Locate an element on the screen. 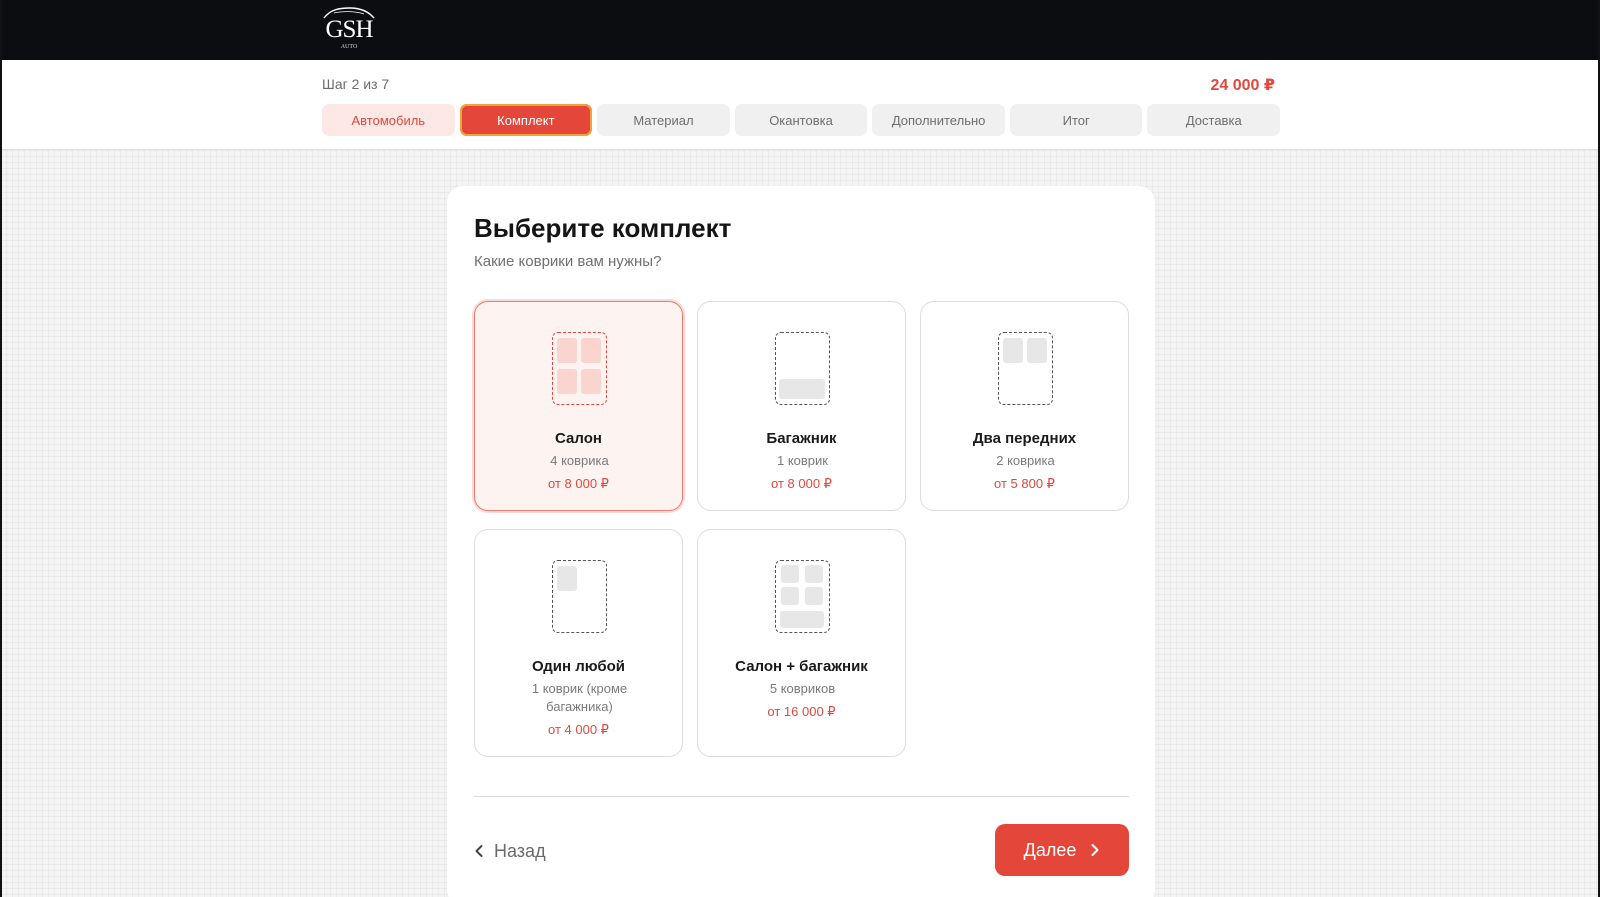 The image size is (1600, 897). brand-logo: GSH AUTO is located at coordinates (349, 30).